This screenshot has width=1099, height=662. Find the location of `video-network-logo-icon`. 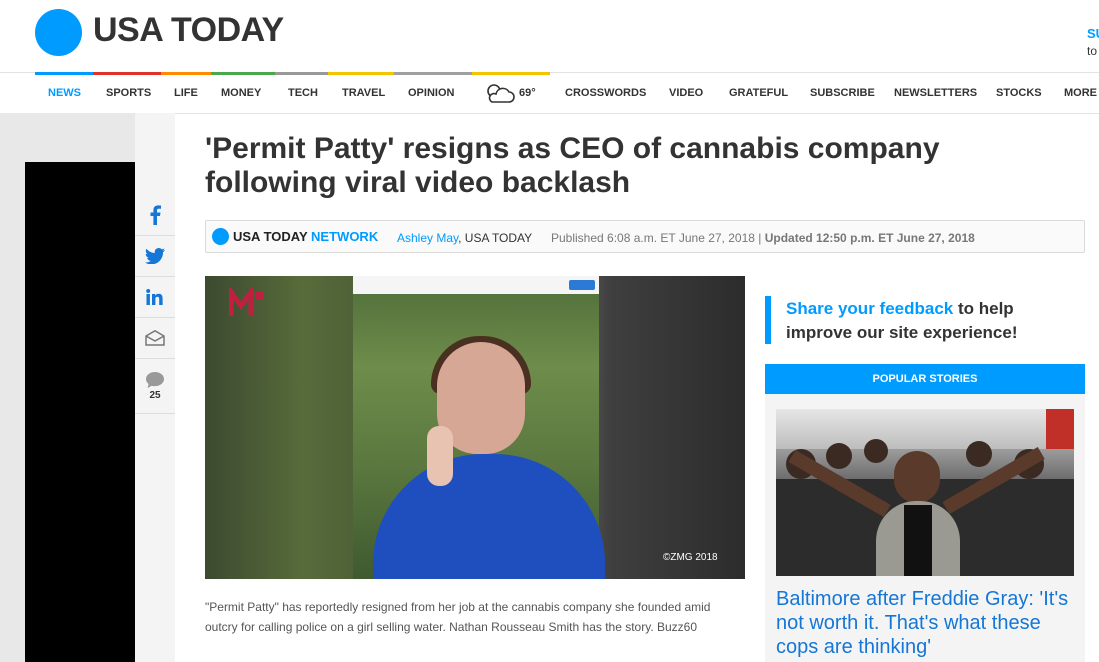

video-network-logo-icon is located at coordinates (246, 302).